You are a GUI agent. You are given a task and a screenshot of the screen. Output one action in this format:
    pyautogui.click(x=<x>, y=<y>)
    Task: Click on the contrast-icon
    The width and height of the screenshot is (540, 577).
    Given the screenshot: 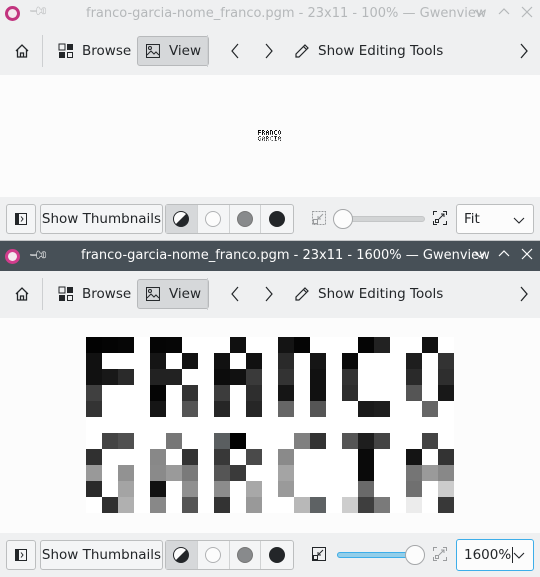 What is the action you would take?
    pyautogui.click(x=181, y=555)
    